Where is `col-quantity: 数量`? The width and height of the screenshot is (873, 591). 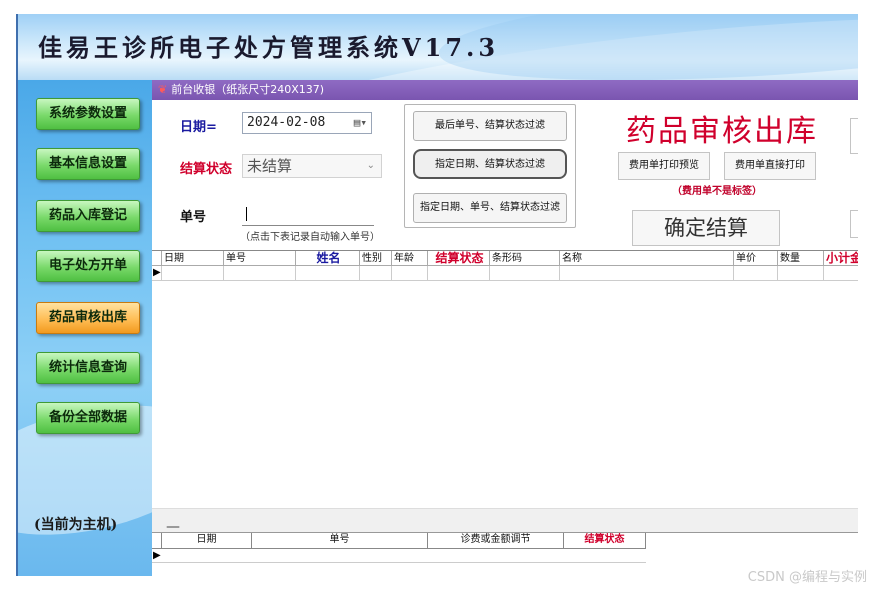 col-quantity: 数量 is located at coordinates (801, 259).